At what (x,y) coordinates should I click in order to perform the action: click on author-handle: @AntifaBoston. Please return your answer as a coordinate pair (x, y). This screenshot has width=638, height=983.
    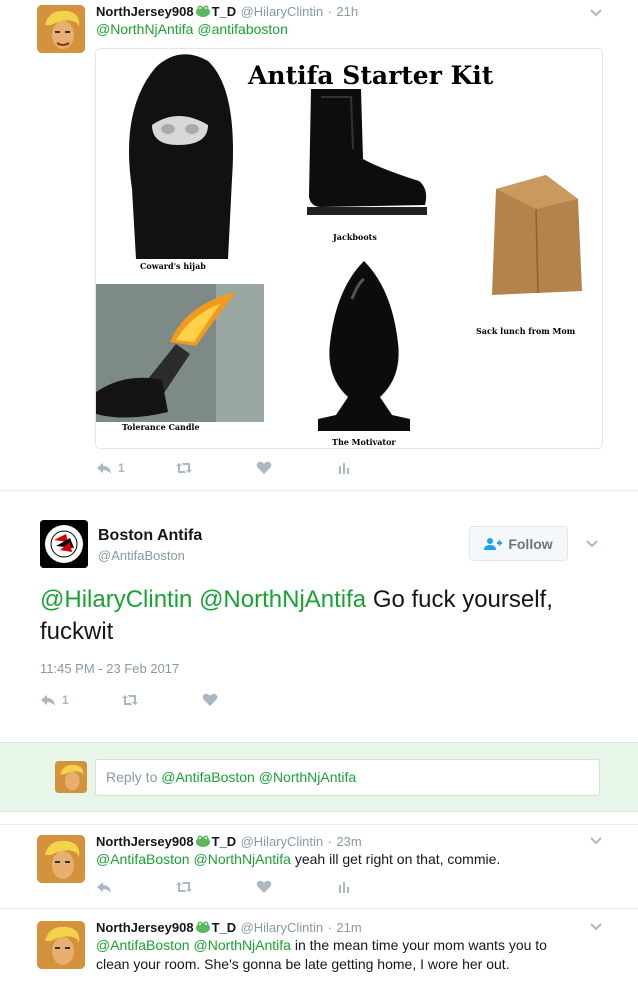
    Looking at the image, I should click on (141, 555).